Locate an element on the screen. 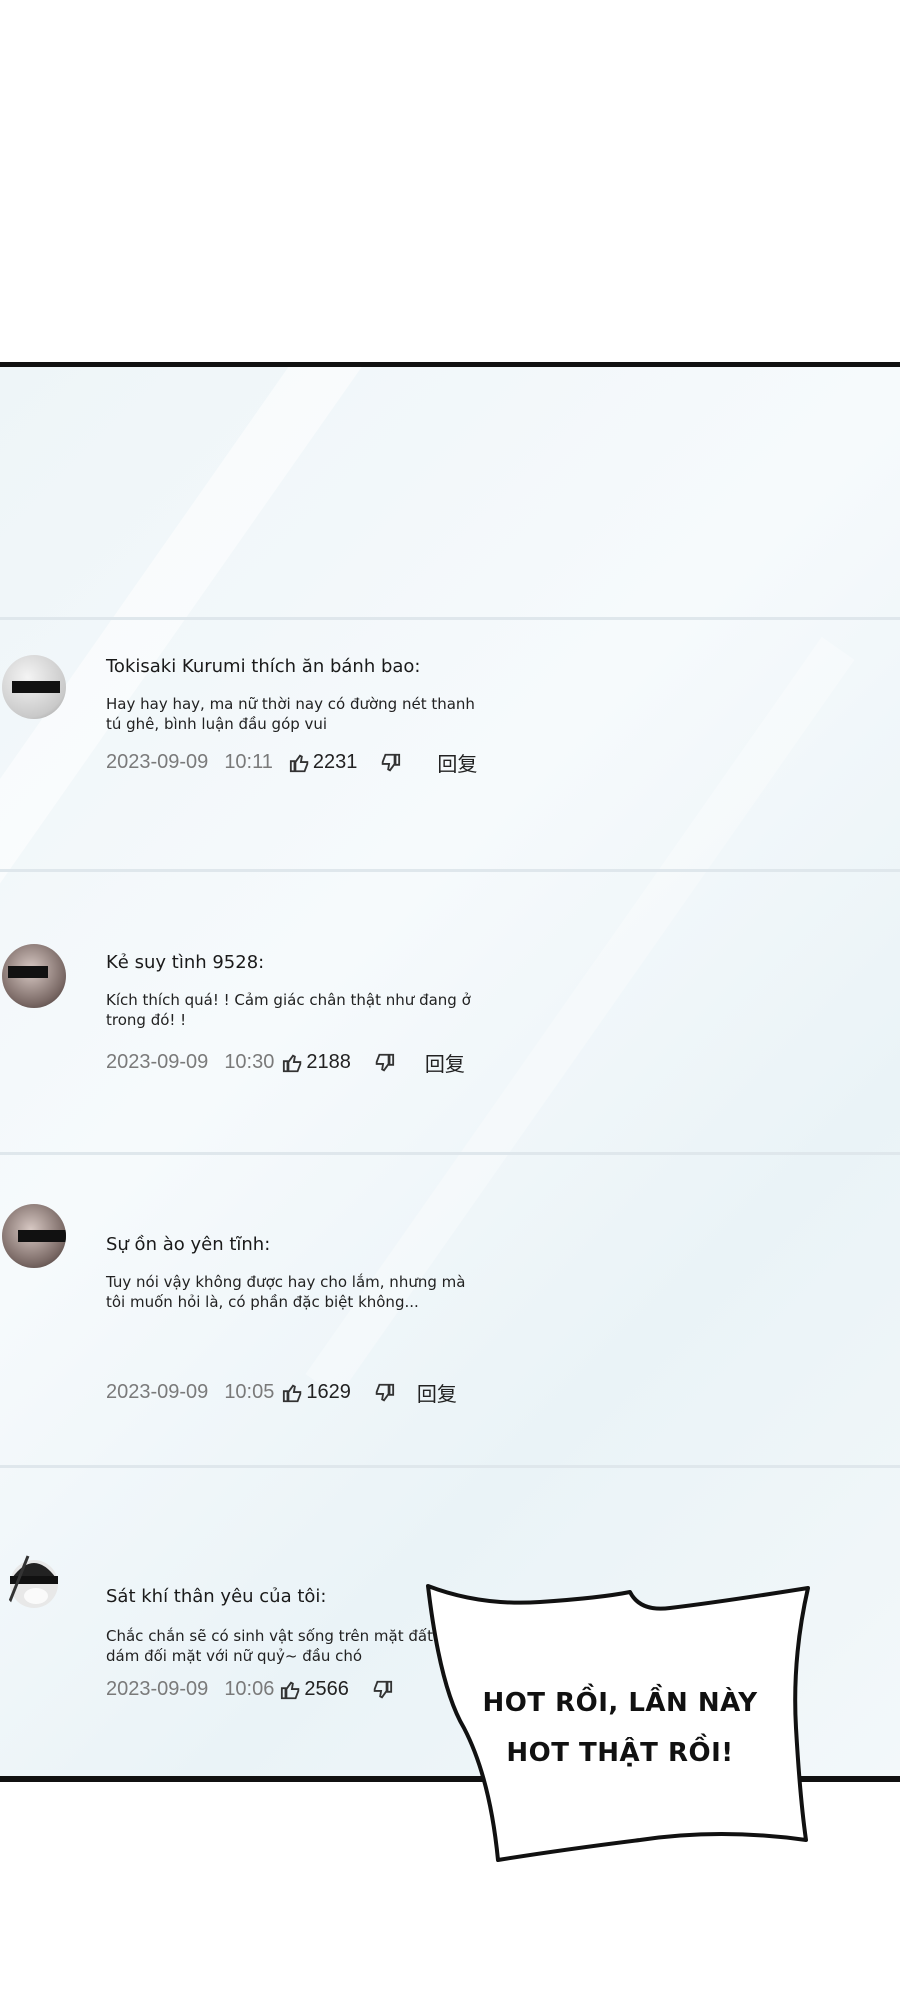 The image size is (900, 2013). comment-author: Sự ồn ào yên tĩnh: is located at coordinates (188, 1244).